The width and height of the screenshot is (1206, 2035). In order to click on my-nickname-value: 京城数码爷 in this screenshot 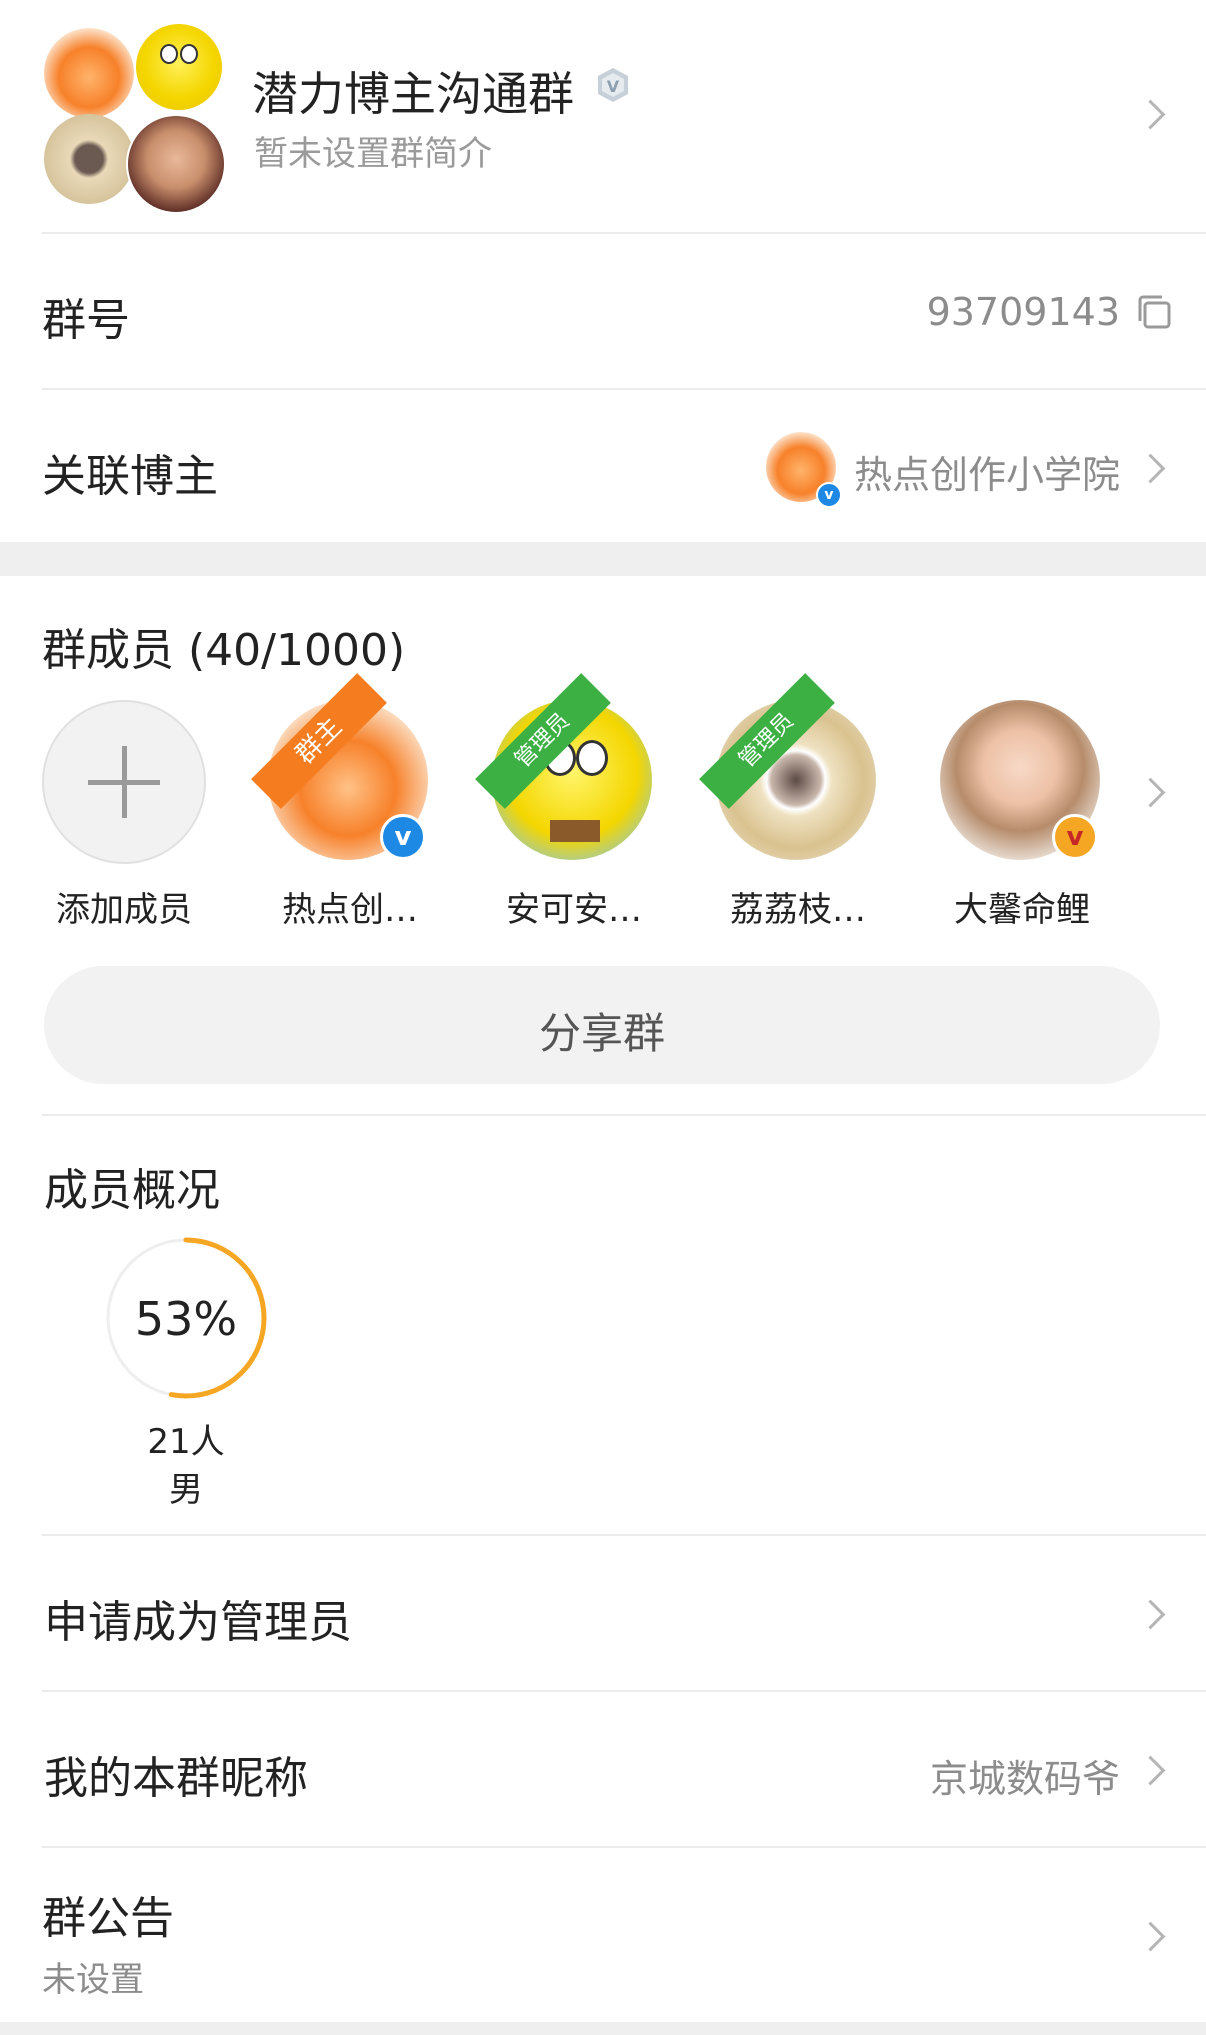, I will do `click(1024, 1779)`.